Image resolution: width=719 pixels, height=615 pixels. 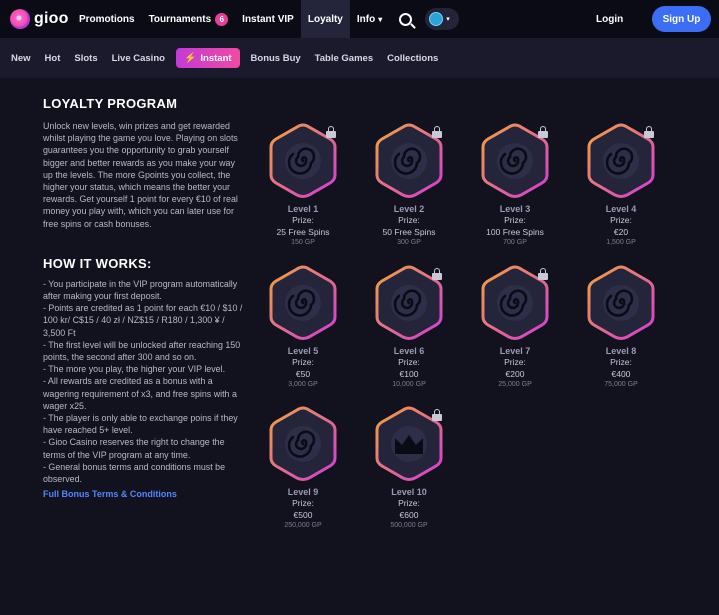 I want to click on level-points: 75,000 GP, so click(x=621, y=384).